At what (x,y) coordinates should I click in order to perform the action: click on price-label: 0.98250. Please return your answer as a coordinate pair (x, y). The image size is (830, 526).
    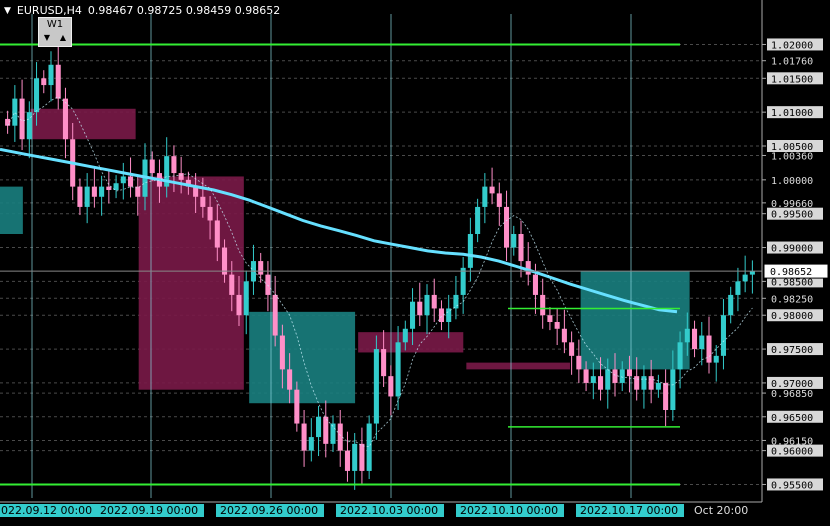
    Looking at the image, I should click on (792, 299).